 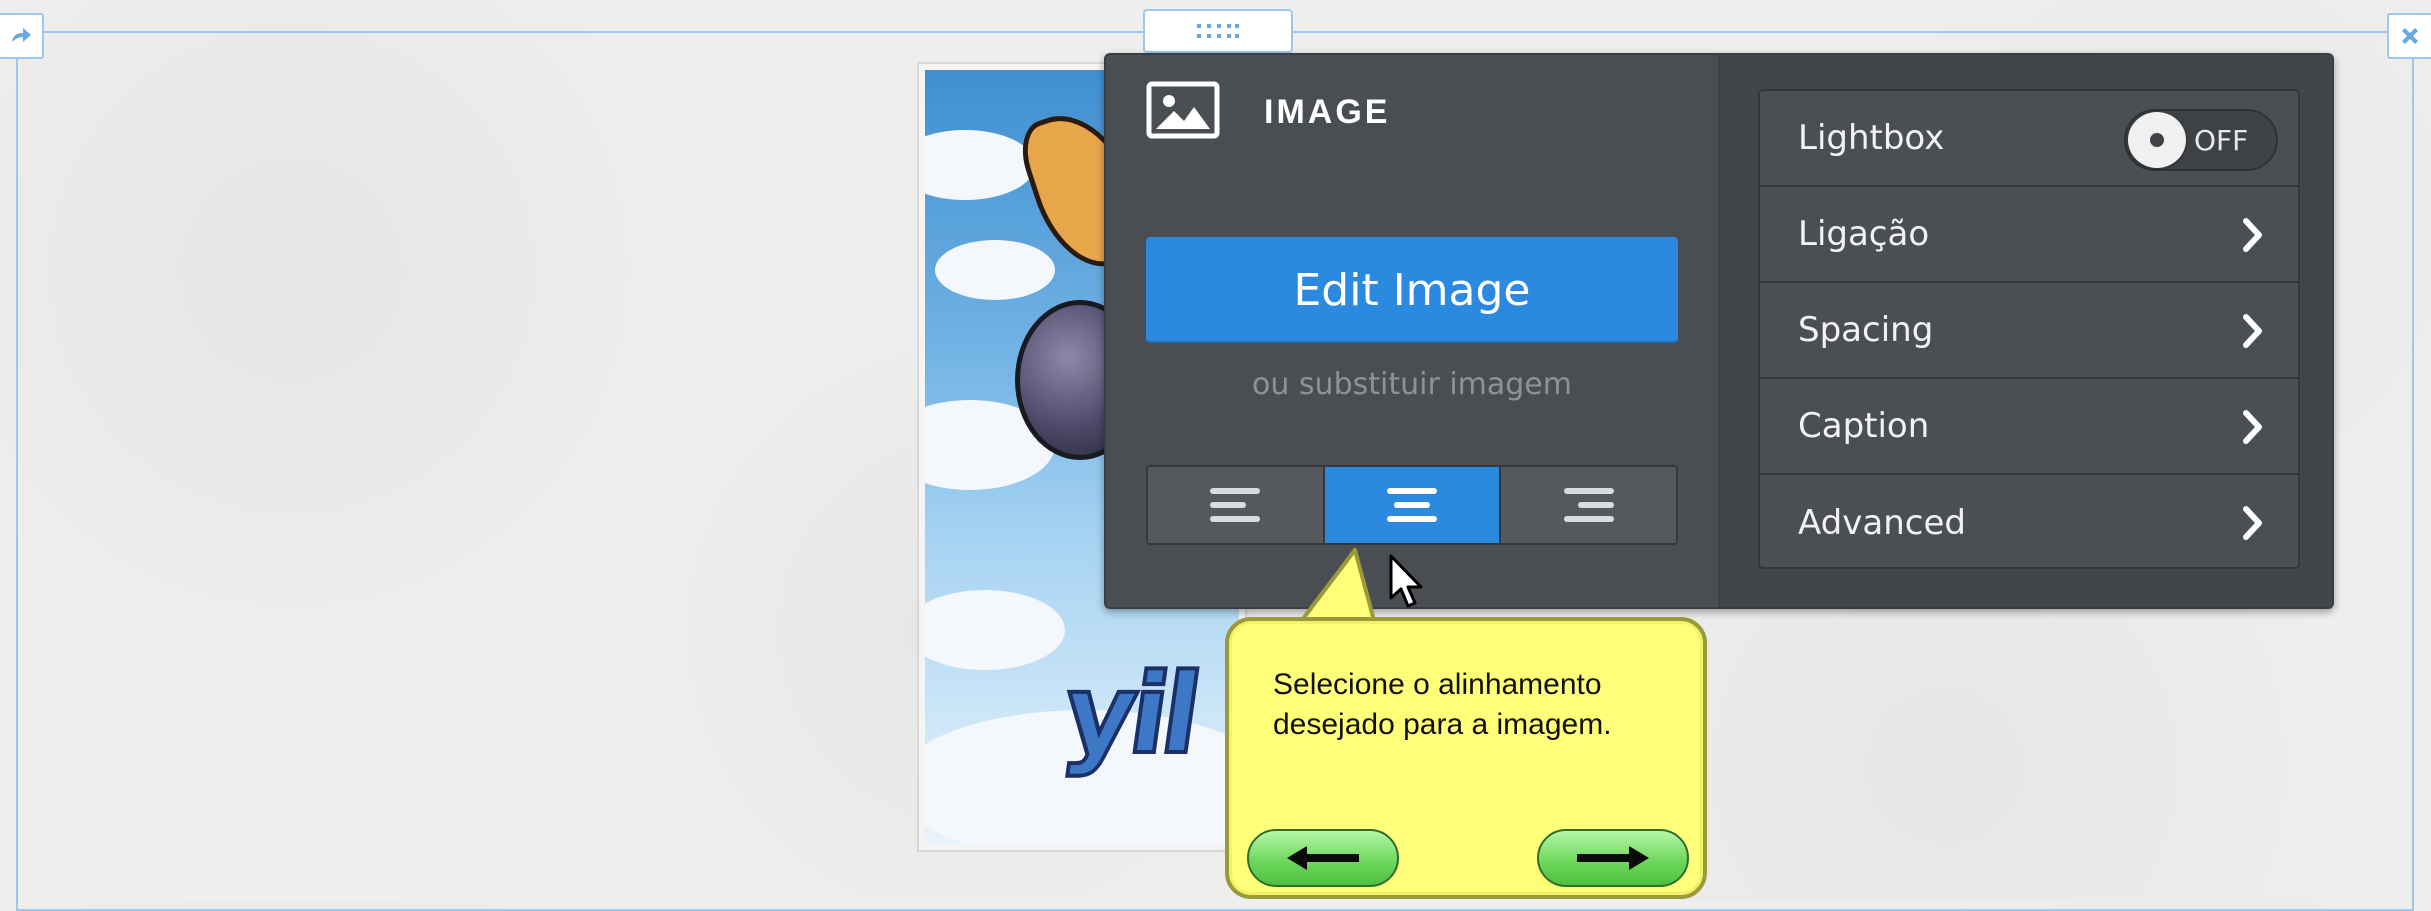 I want to click on option-label: Advanced, so click(x=1882, y=523).